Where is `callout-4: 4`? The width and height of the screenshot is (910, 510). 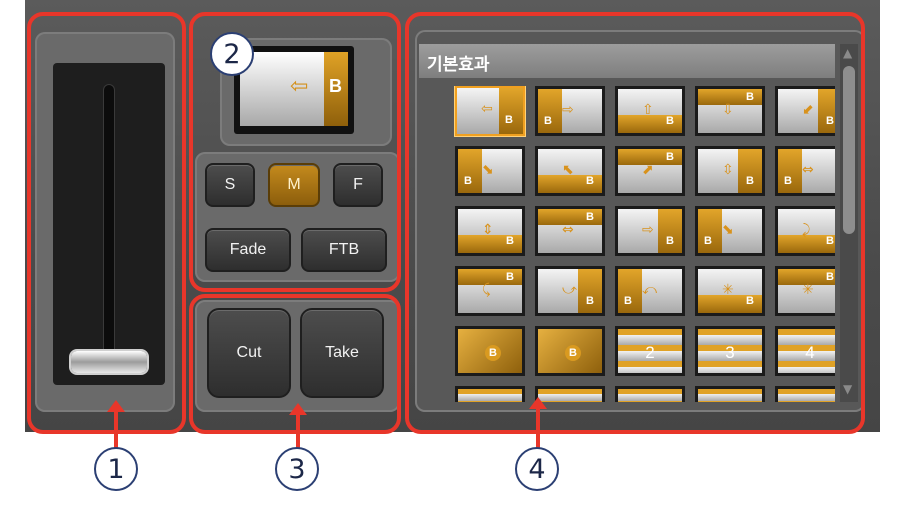
callout-4: 4 is located at coordinates (537, 469).